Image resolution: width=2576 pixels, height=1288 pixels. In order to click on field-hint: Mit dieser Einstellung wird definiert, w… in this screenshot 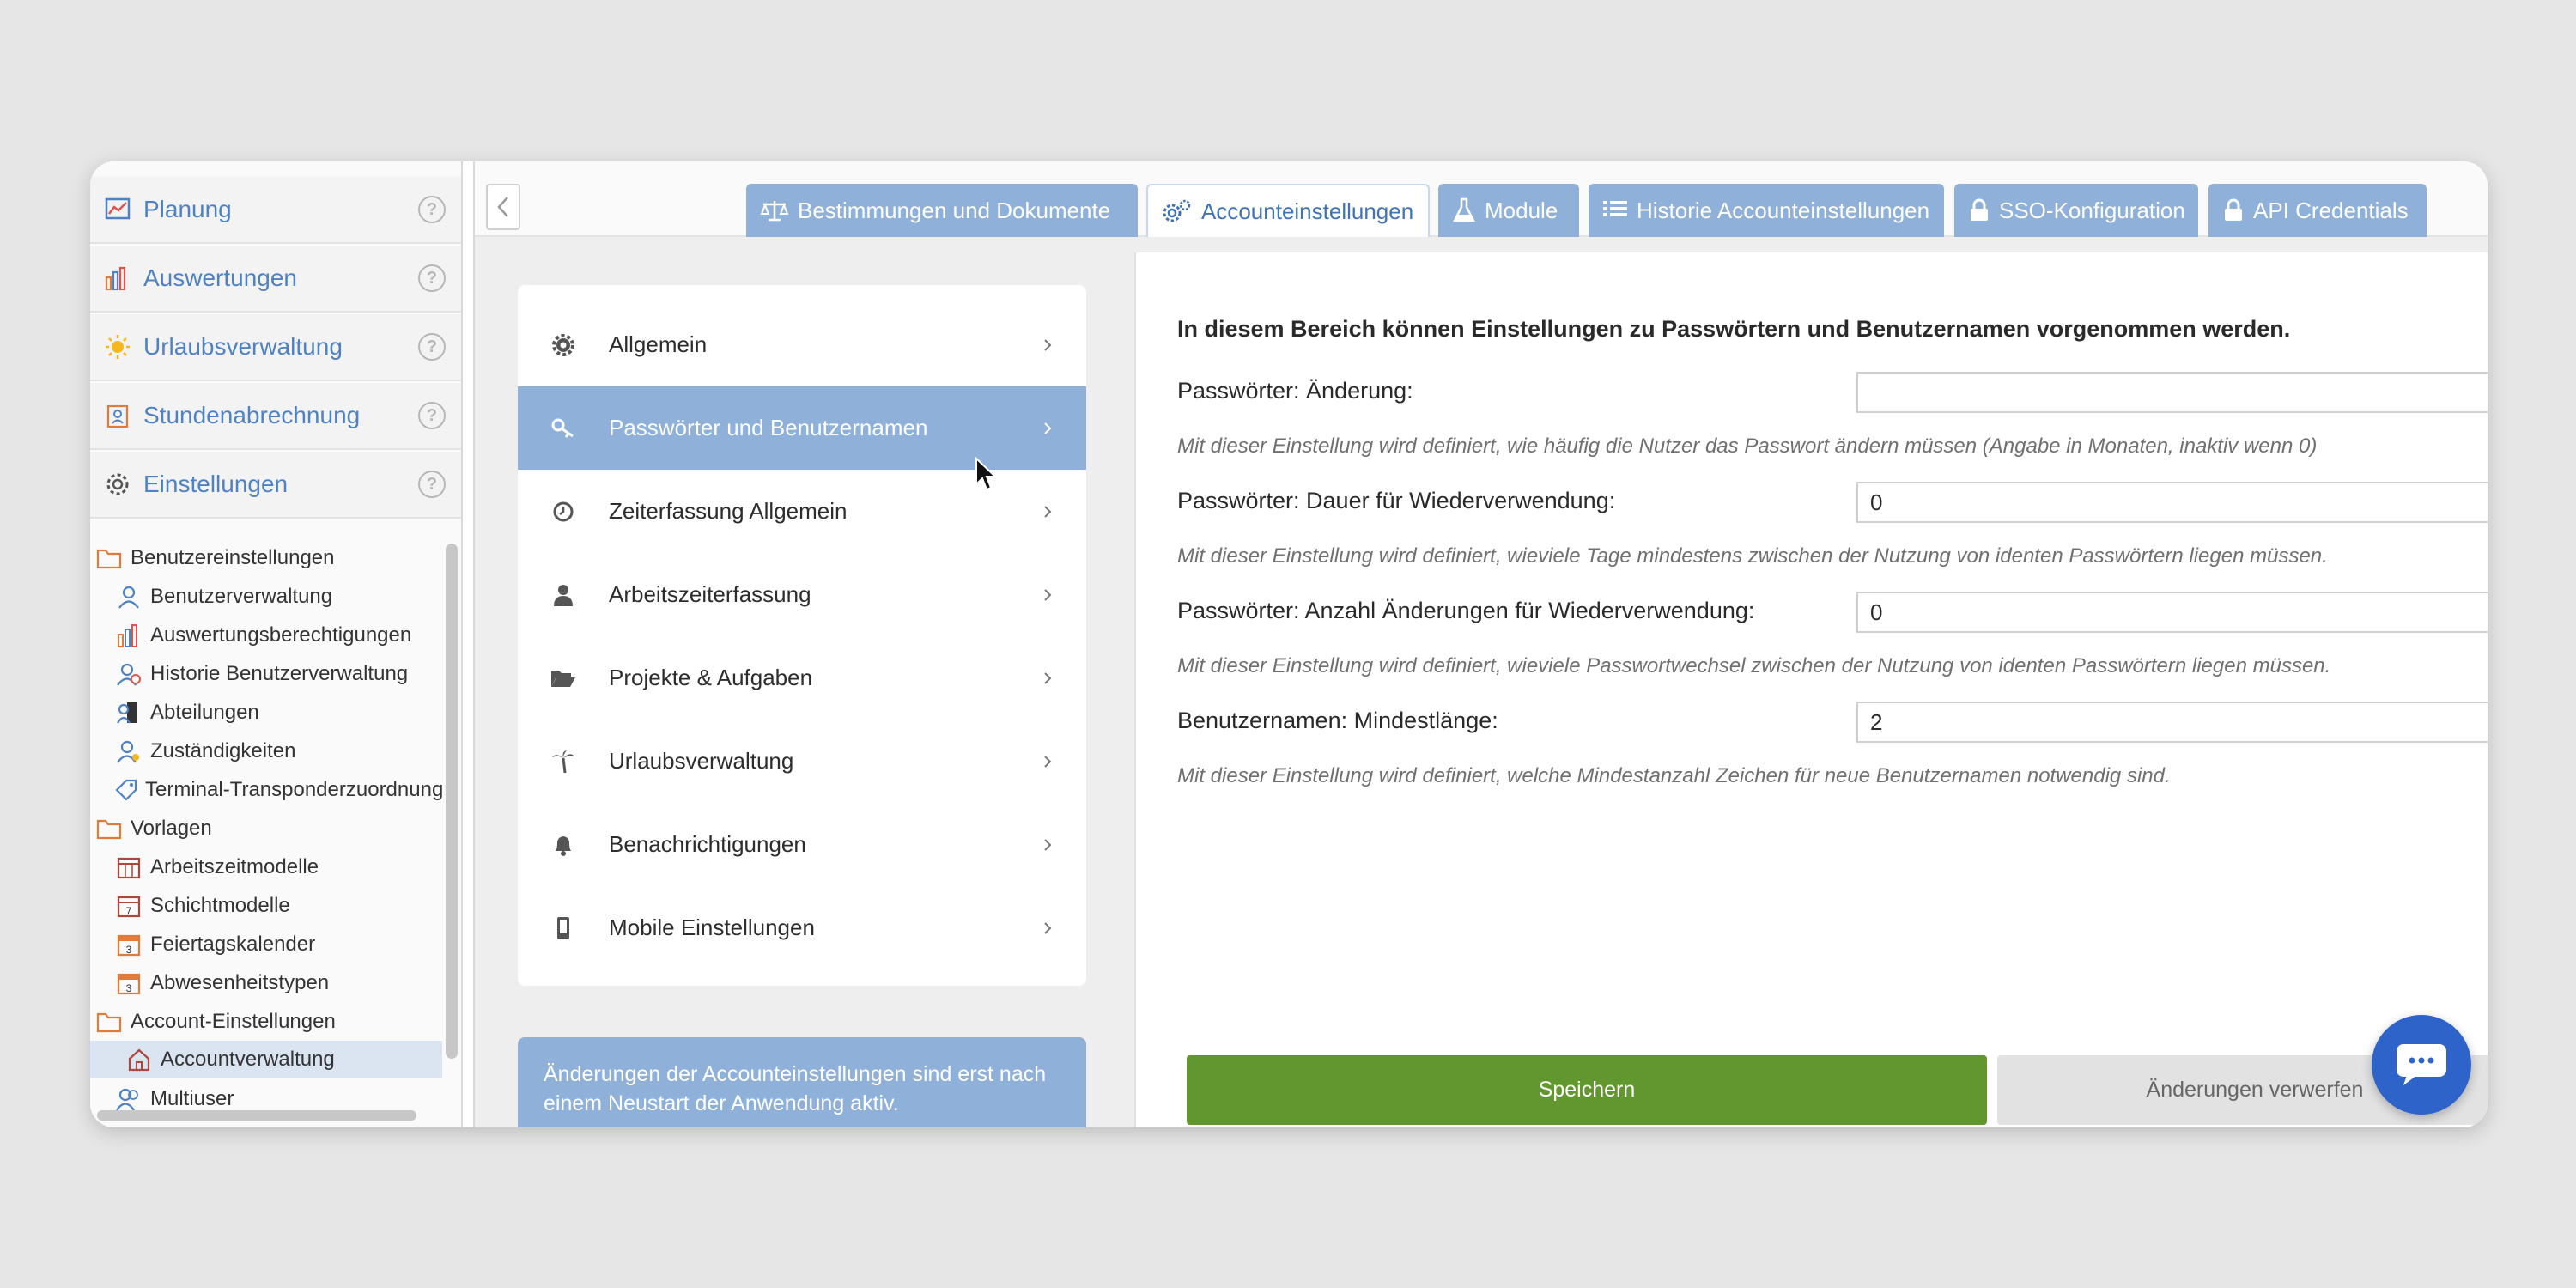, I will do `click(1748, 446)`.